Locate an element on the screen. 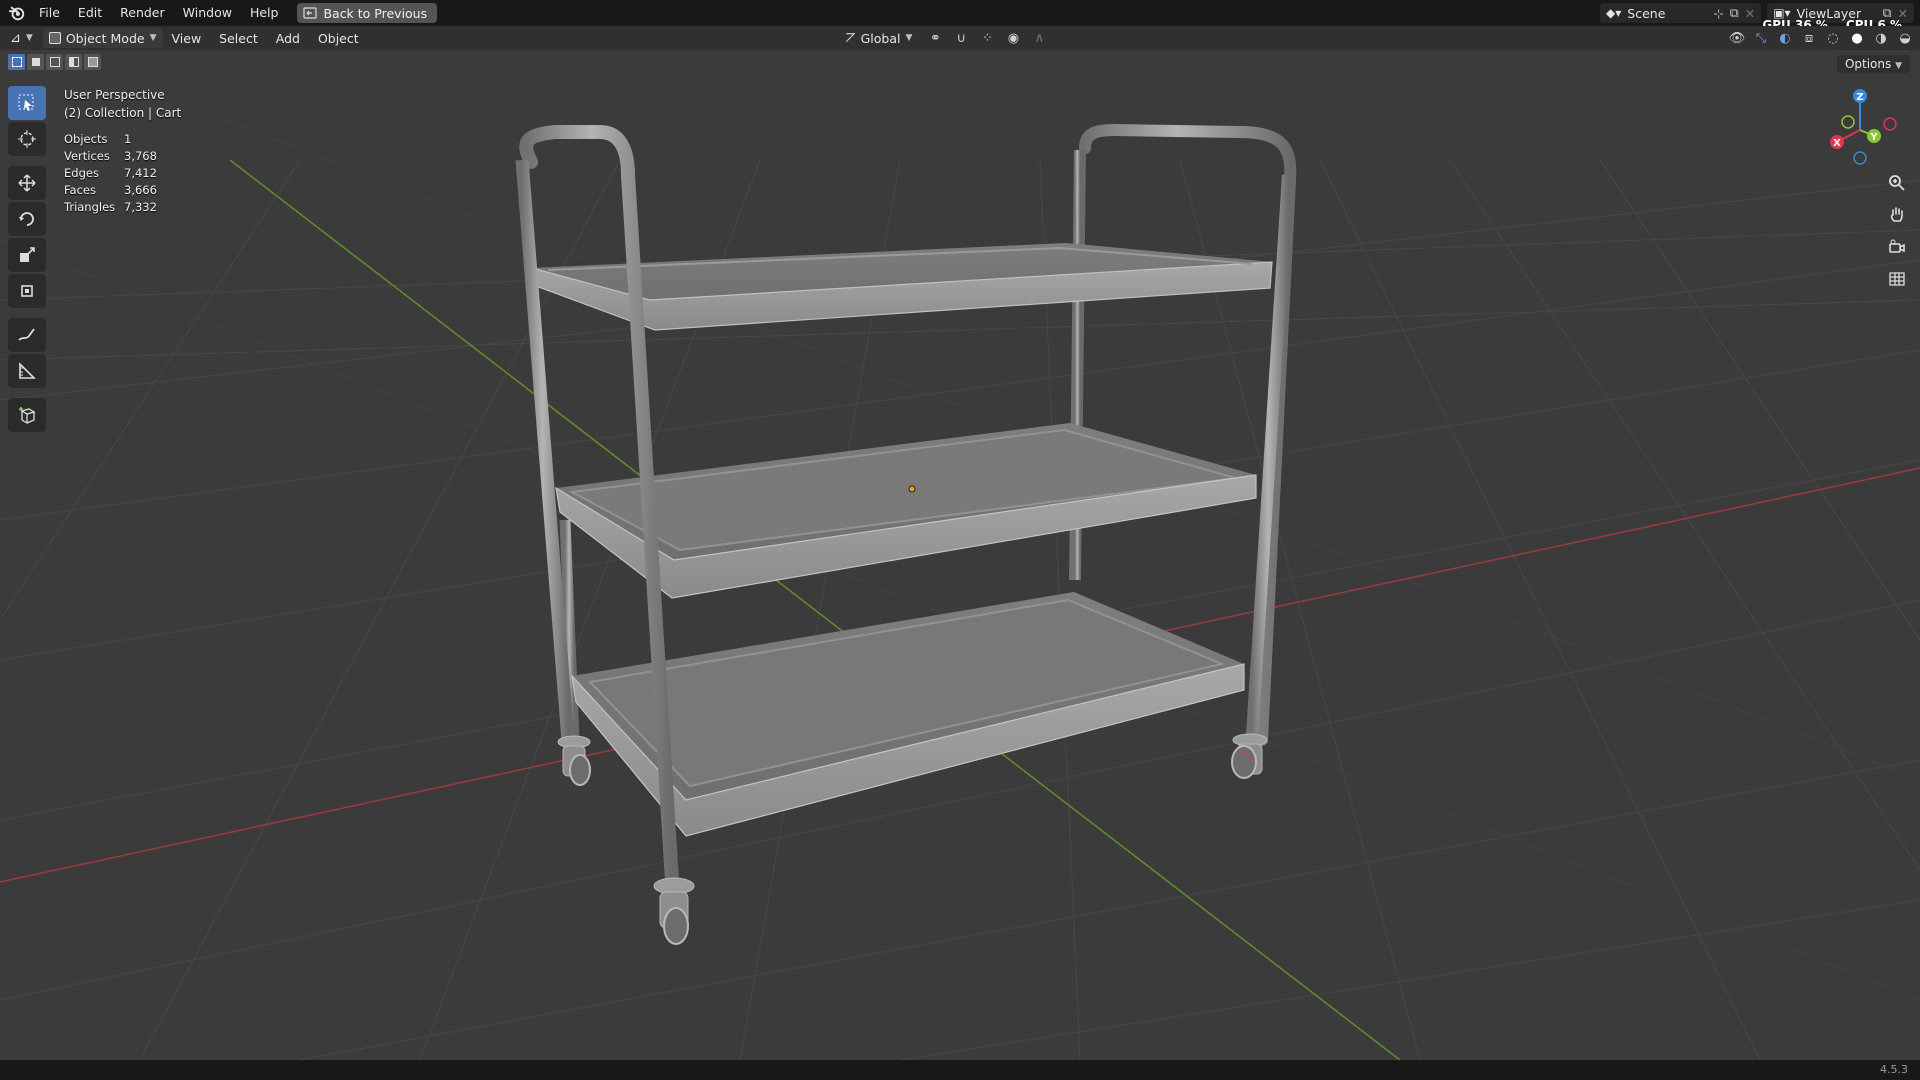  navigation-gizmo: Z X Y is located at coordinates (1869, 128).